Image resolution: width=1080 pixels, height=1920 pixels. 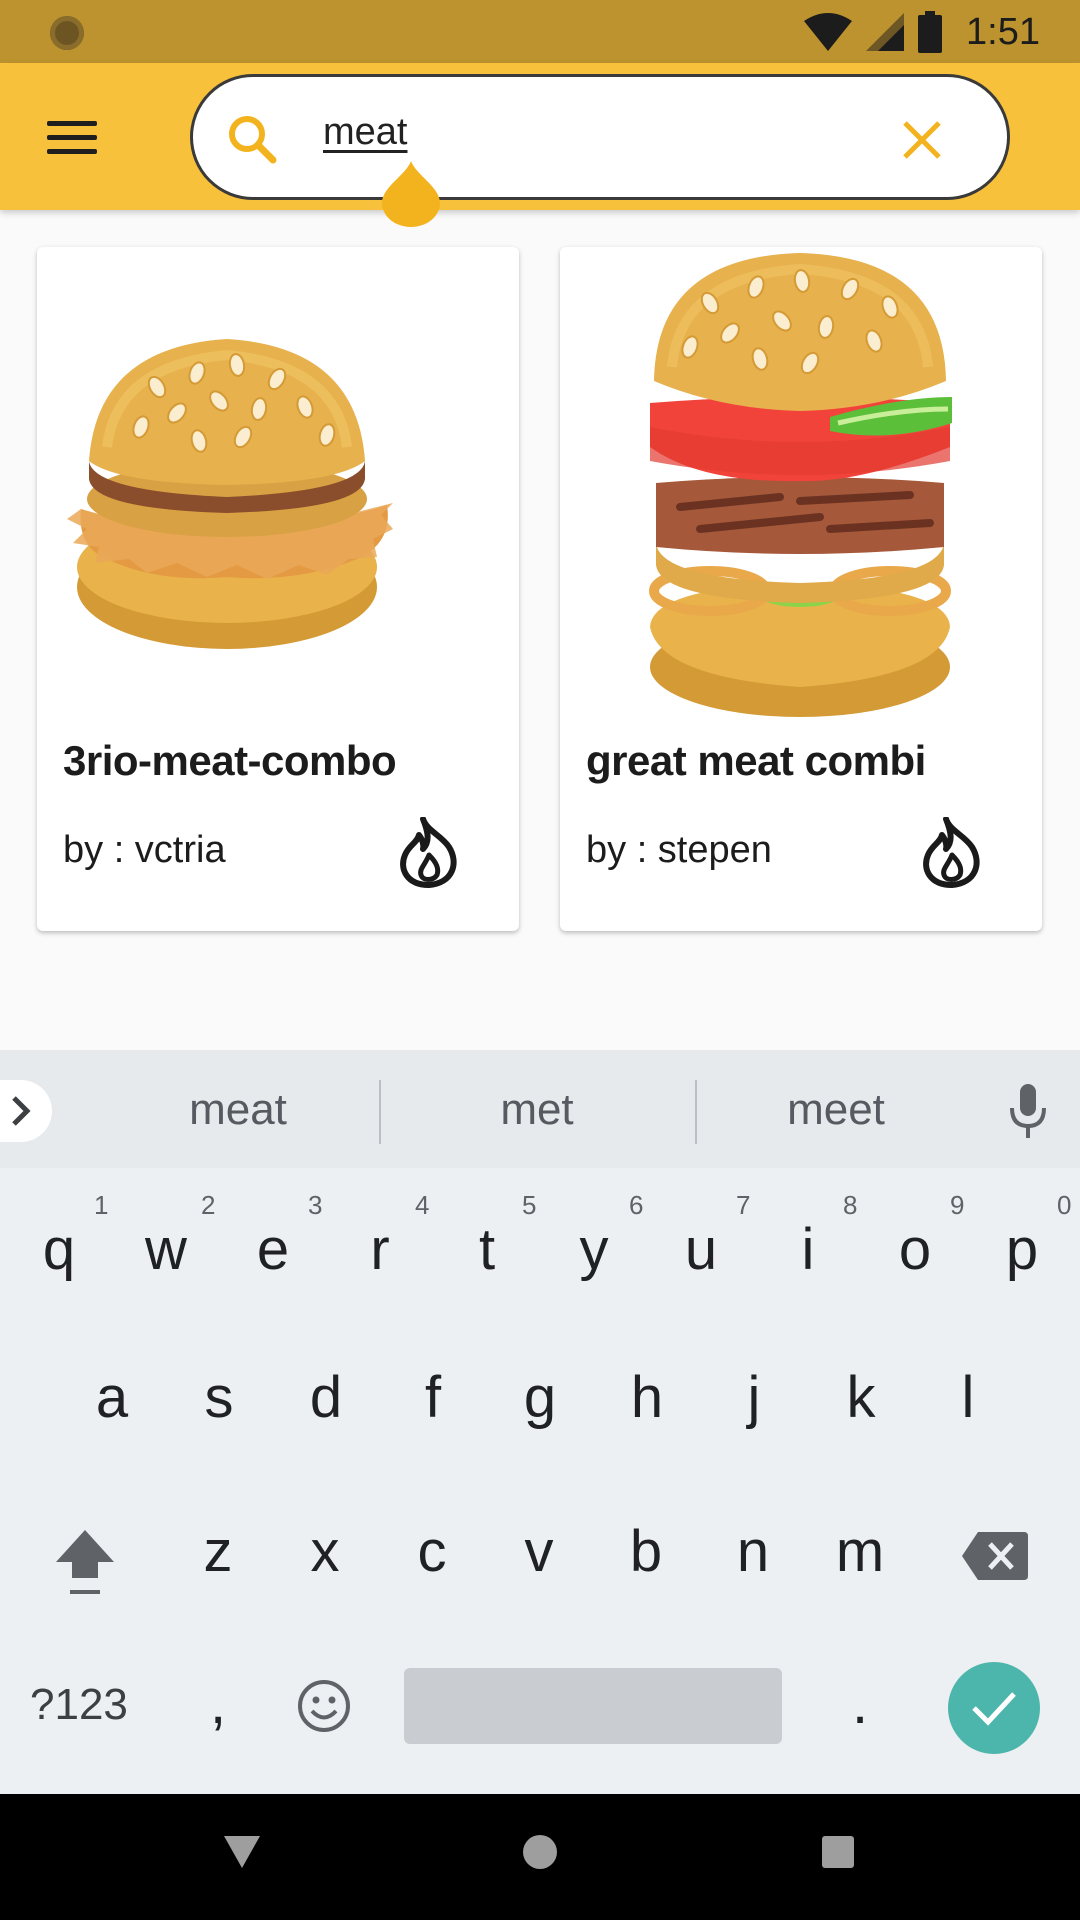 I want to click on key-f: f, so click(x=433, y=1397).